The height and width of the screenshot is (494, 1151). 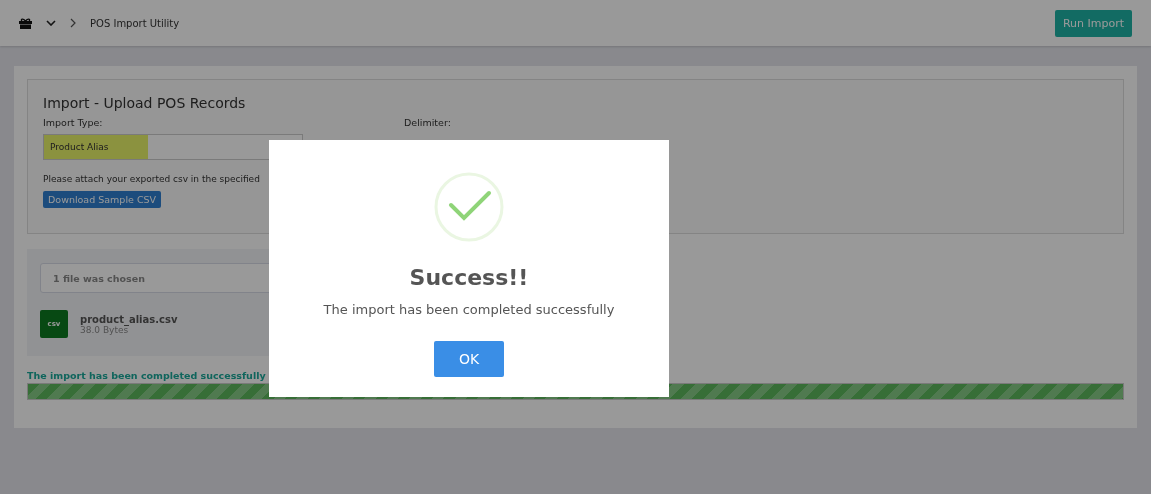 What do you see at coordinates (1093, 23) in the screenshot?
I see `run-import-button: Run Import` at bounding box center [1093, 23].